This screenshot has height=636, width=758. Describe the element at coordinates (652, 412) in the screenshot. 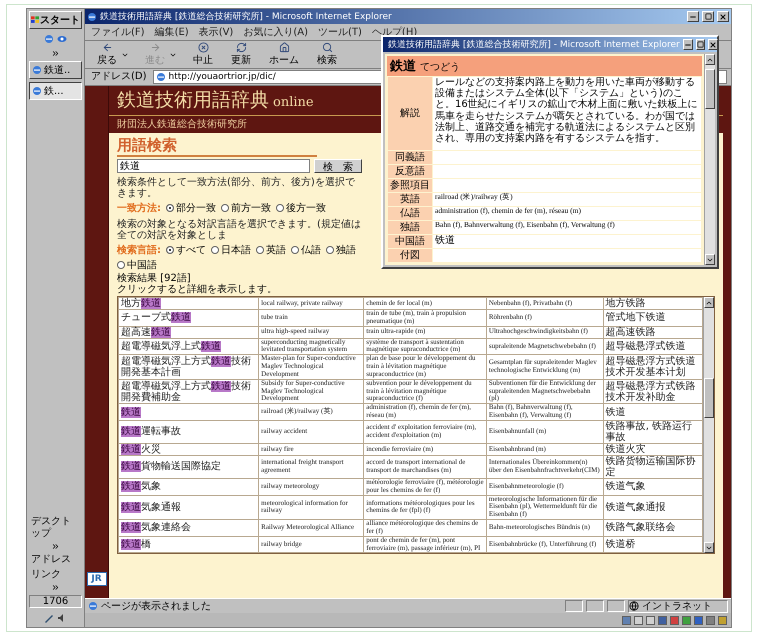

I see `chinese-cell: 铁道` at that location.